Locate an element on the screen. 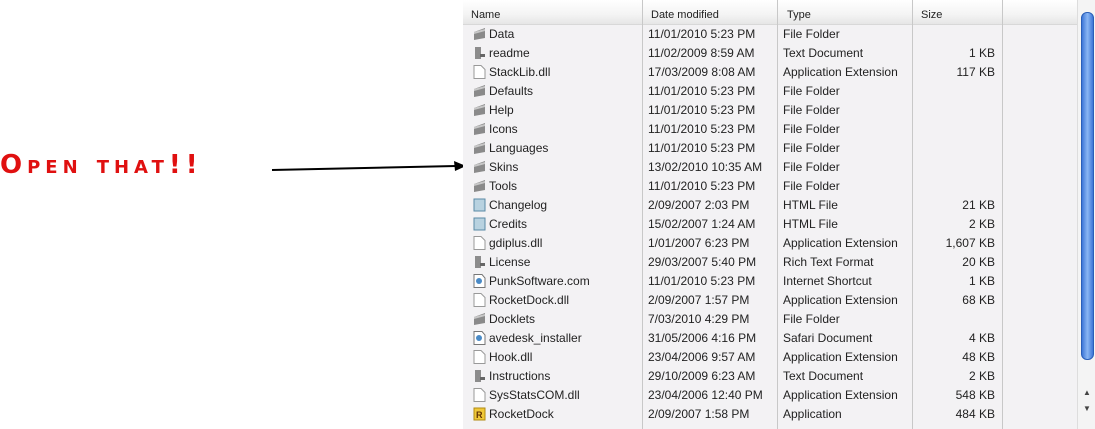 This screenshot has height=429, width=1095. file-row: Defaults 11/01/2010 5:23 PM File Folder is located at coordinates (770, 90).